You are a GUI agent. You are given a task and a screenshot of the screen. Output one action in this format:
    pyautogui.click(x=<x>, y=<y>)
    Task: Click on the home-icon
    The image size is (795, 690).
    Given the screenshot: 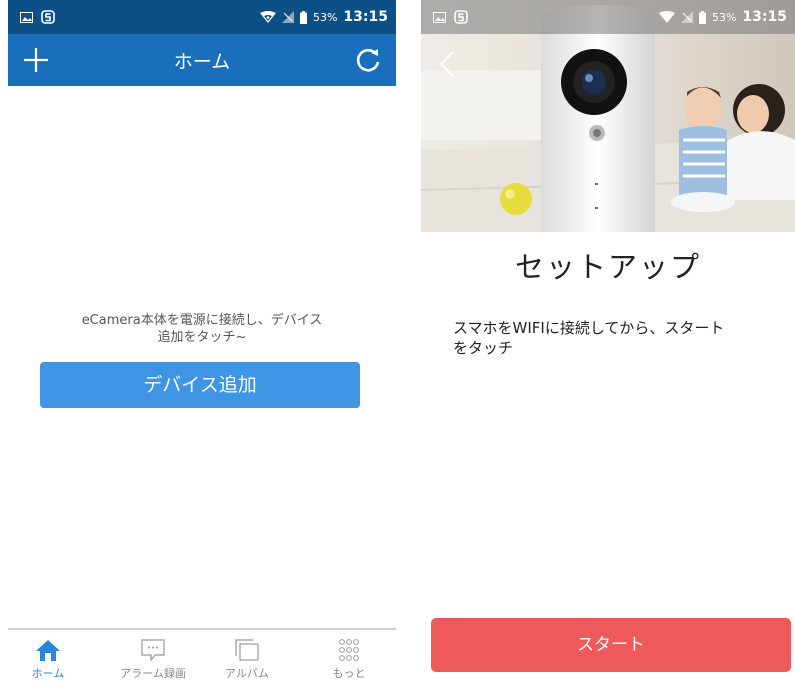 What is the action you would take?
    pyautogui.click(x=48, y=650)
    